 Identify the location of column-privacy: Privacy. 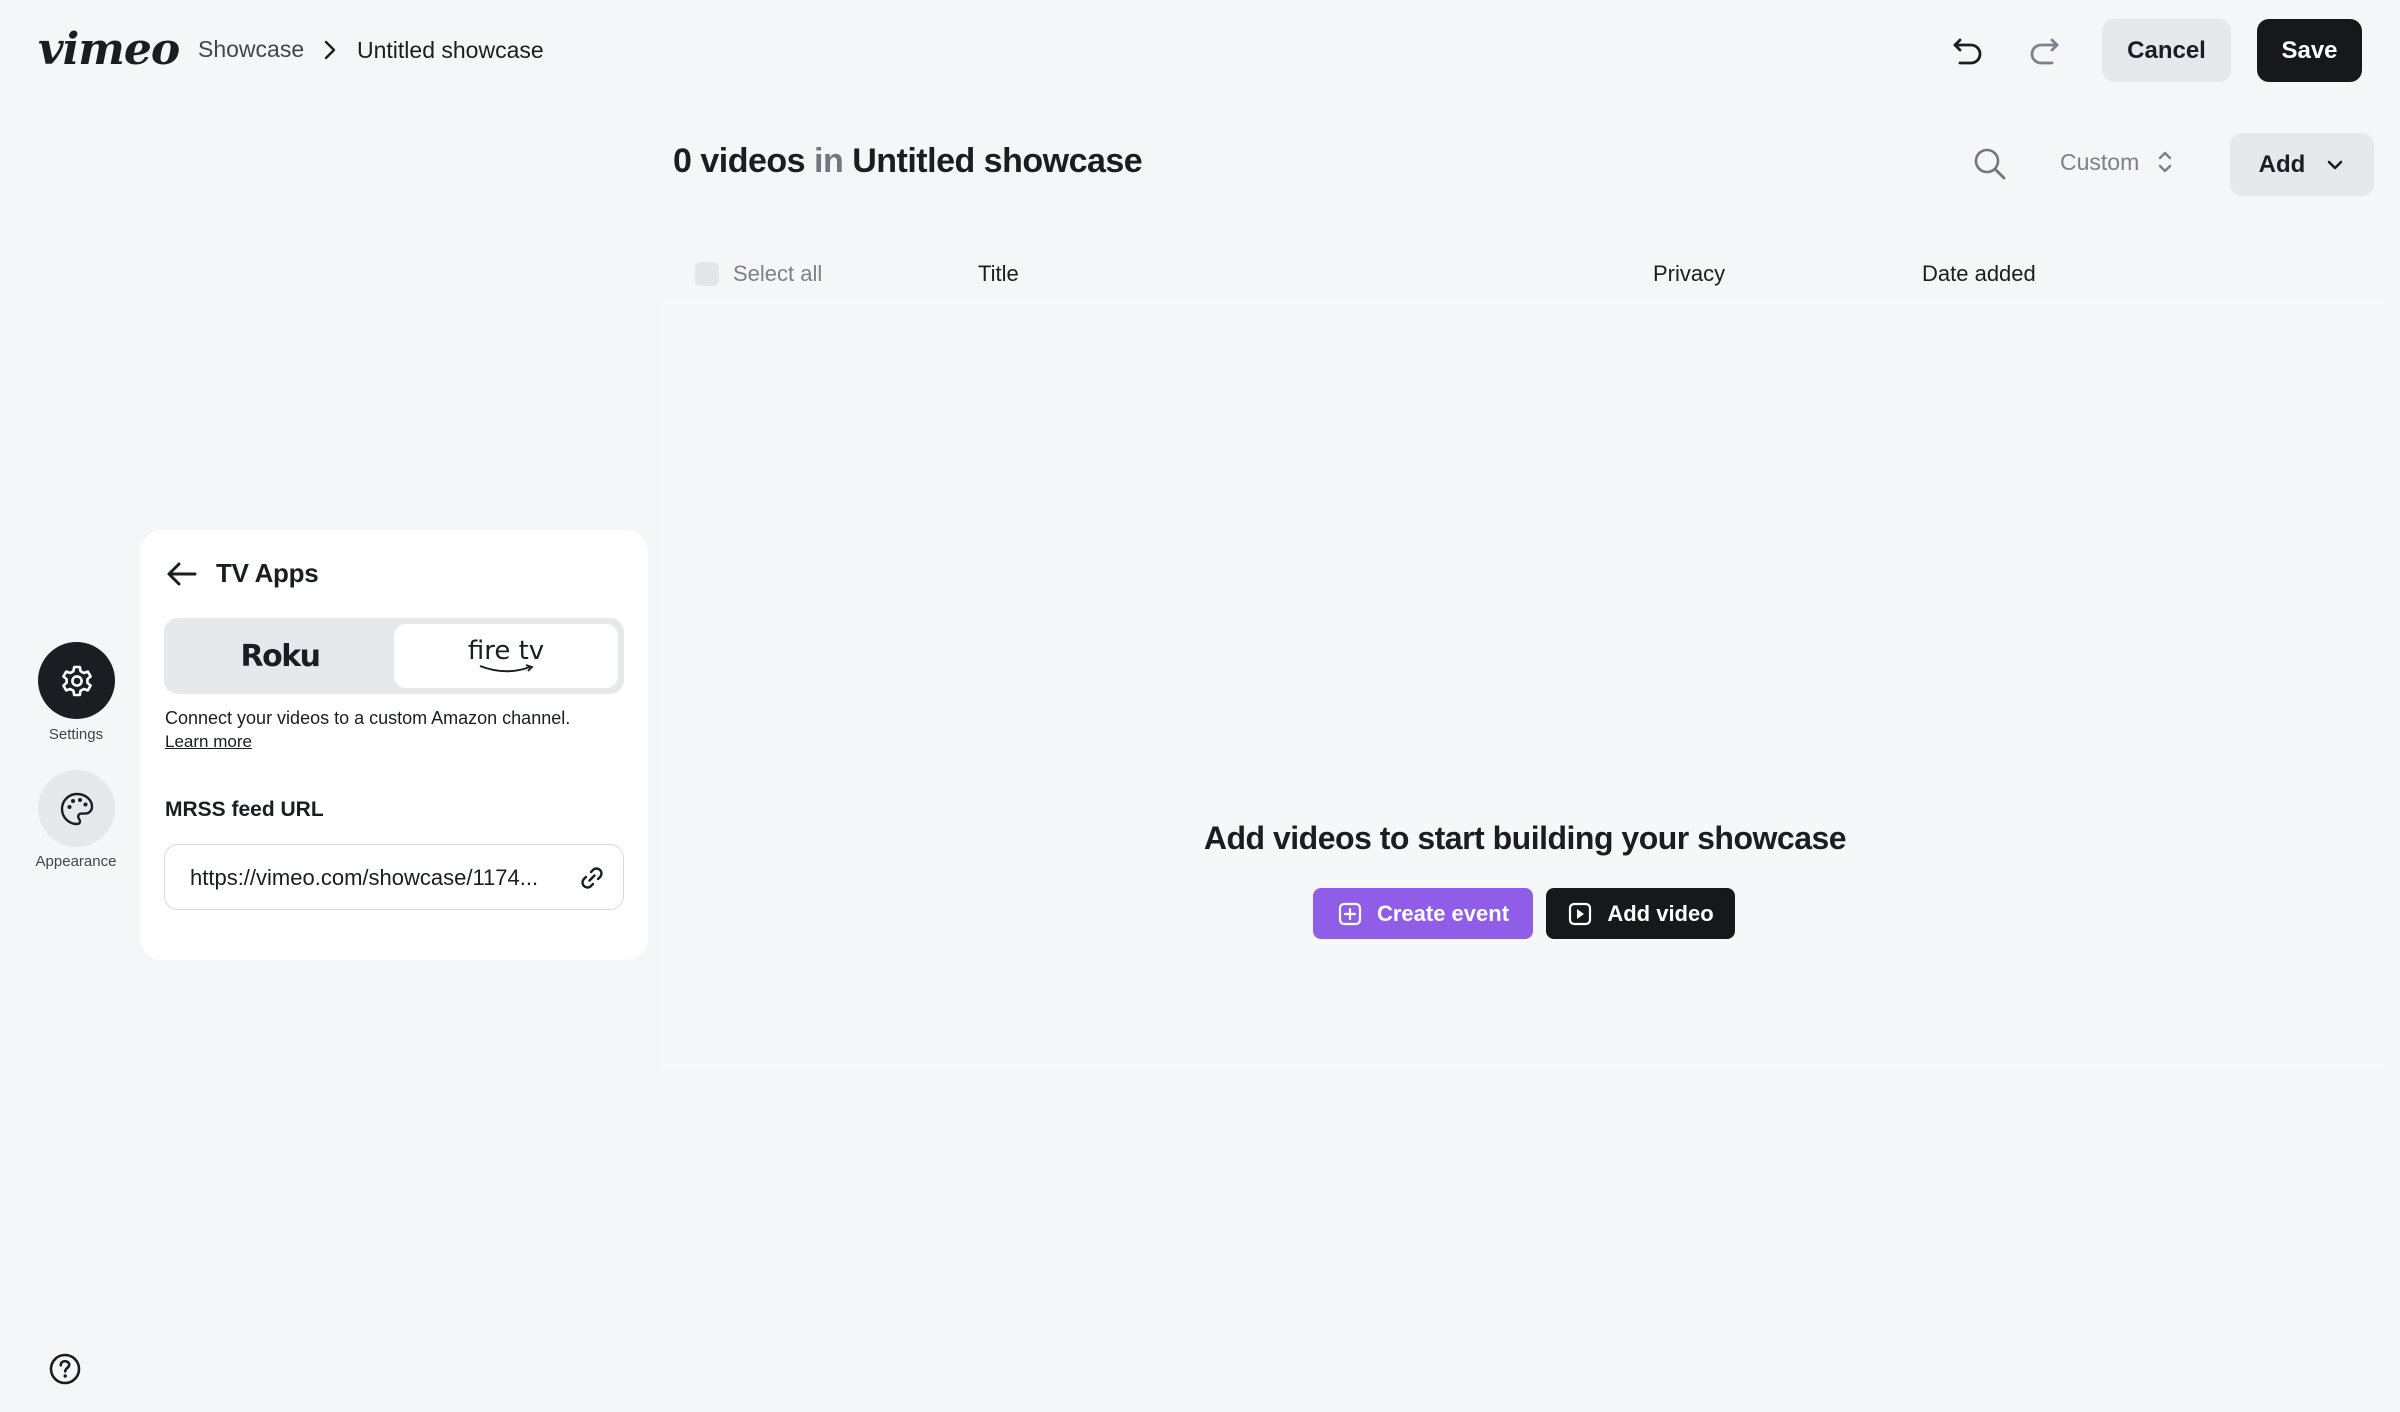
(1689, 274).